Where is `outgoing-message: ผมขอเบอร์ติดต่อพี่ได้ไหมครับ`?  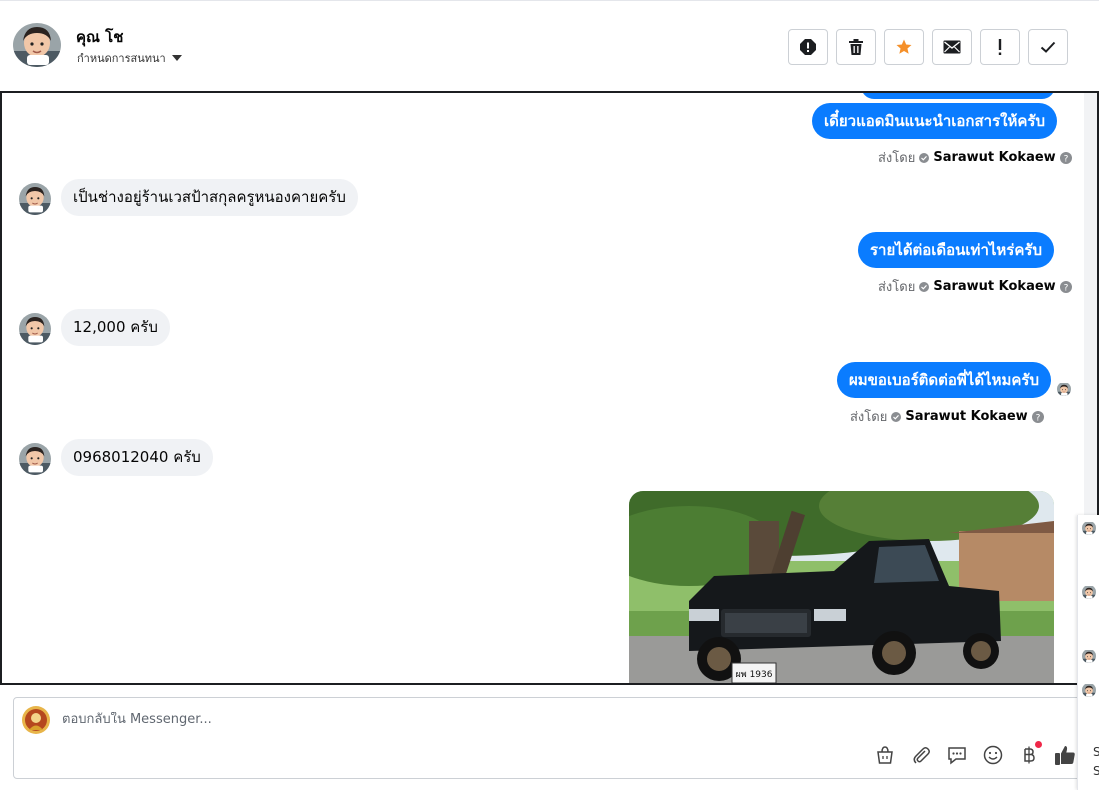
outgoing-message: ผมขอเบอร์ติดต่อพี่ได้ไหมครับ is located at coordinates (944, 380).